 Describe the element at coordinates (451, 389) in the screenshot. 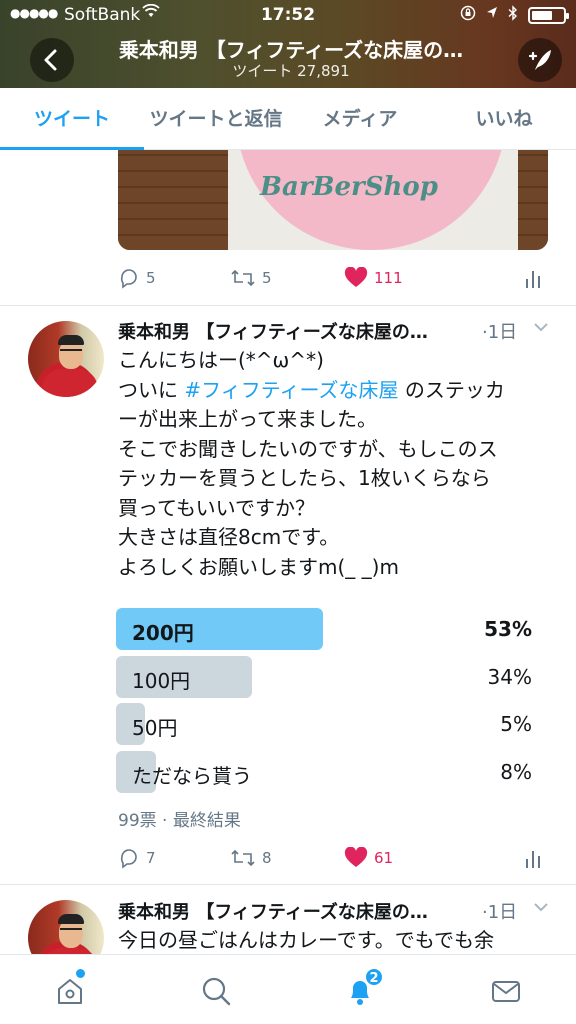

I see `tweet-text-fragment: のステッカ` at that location.